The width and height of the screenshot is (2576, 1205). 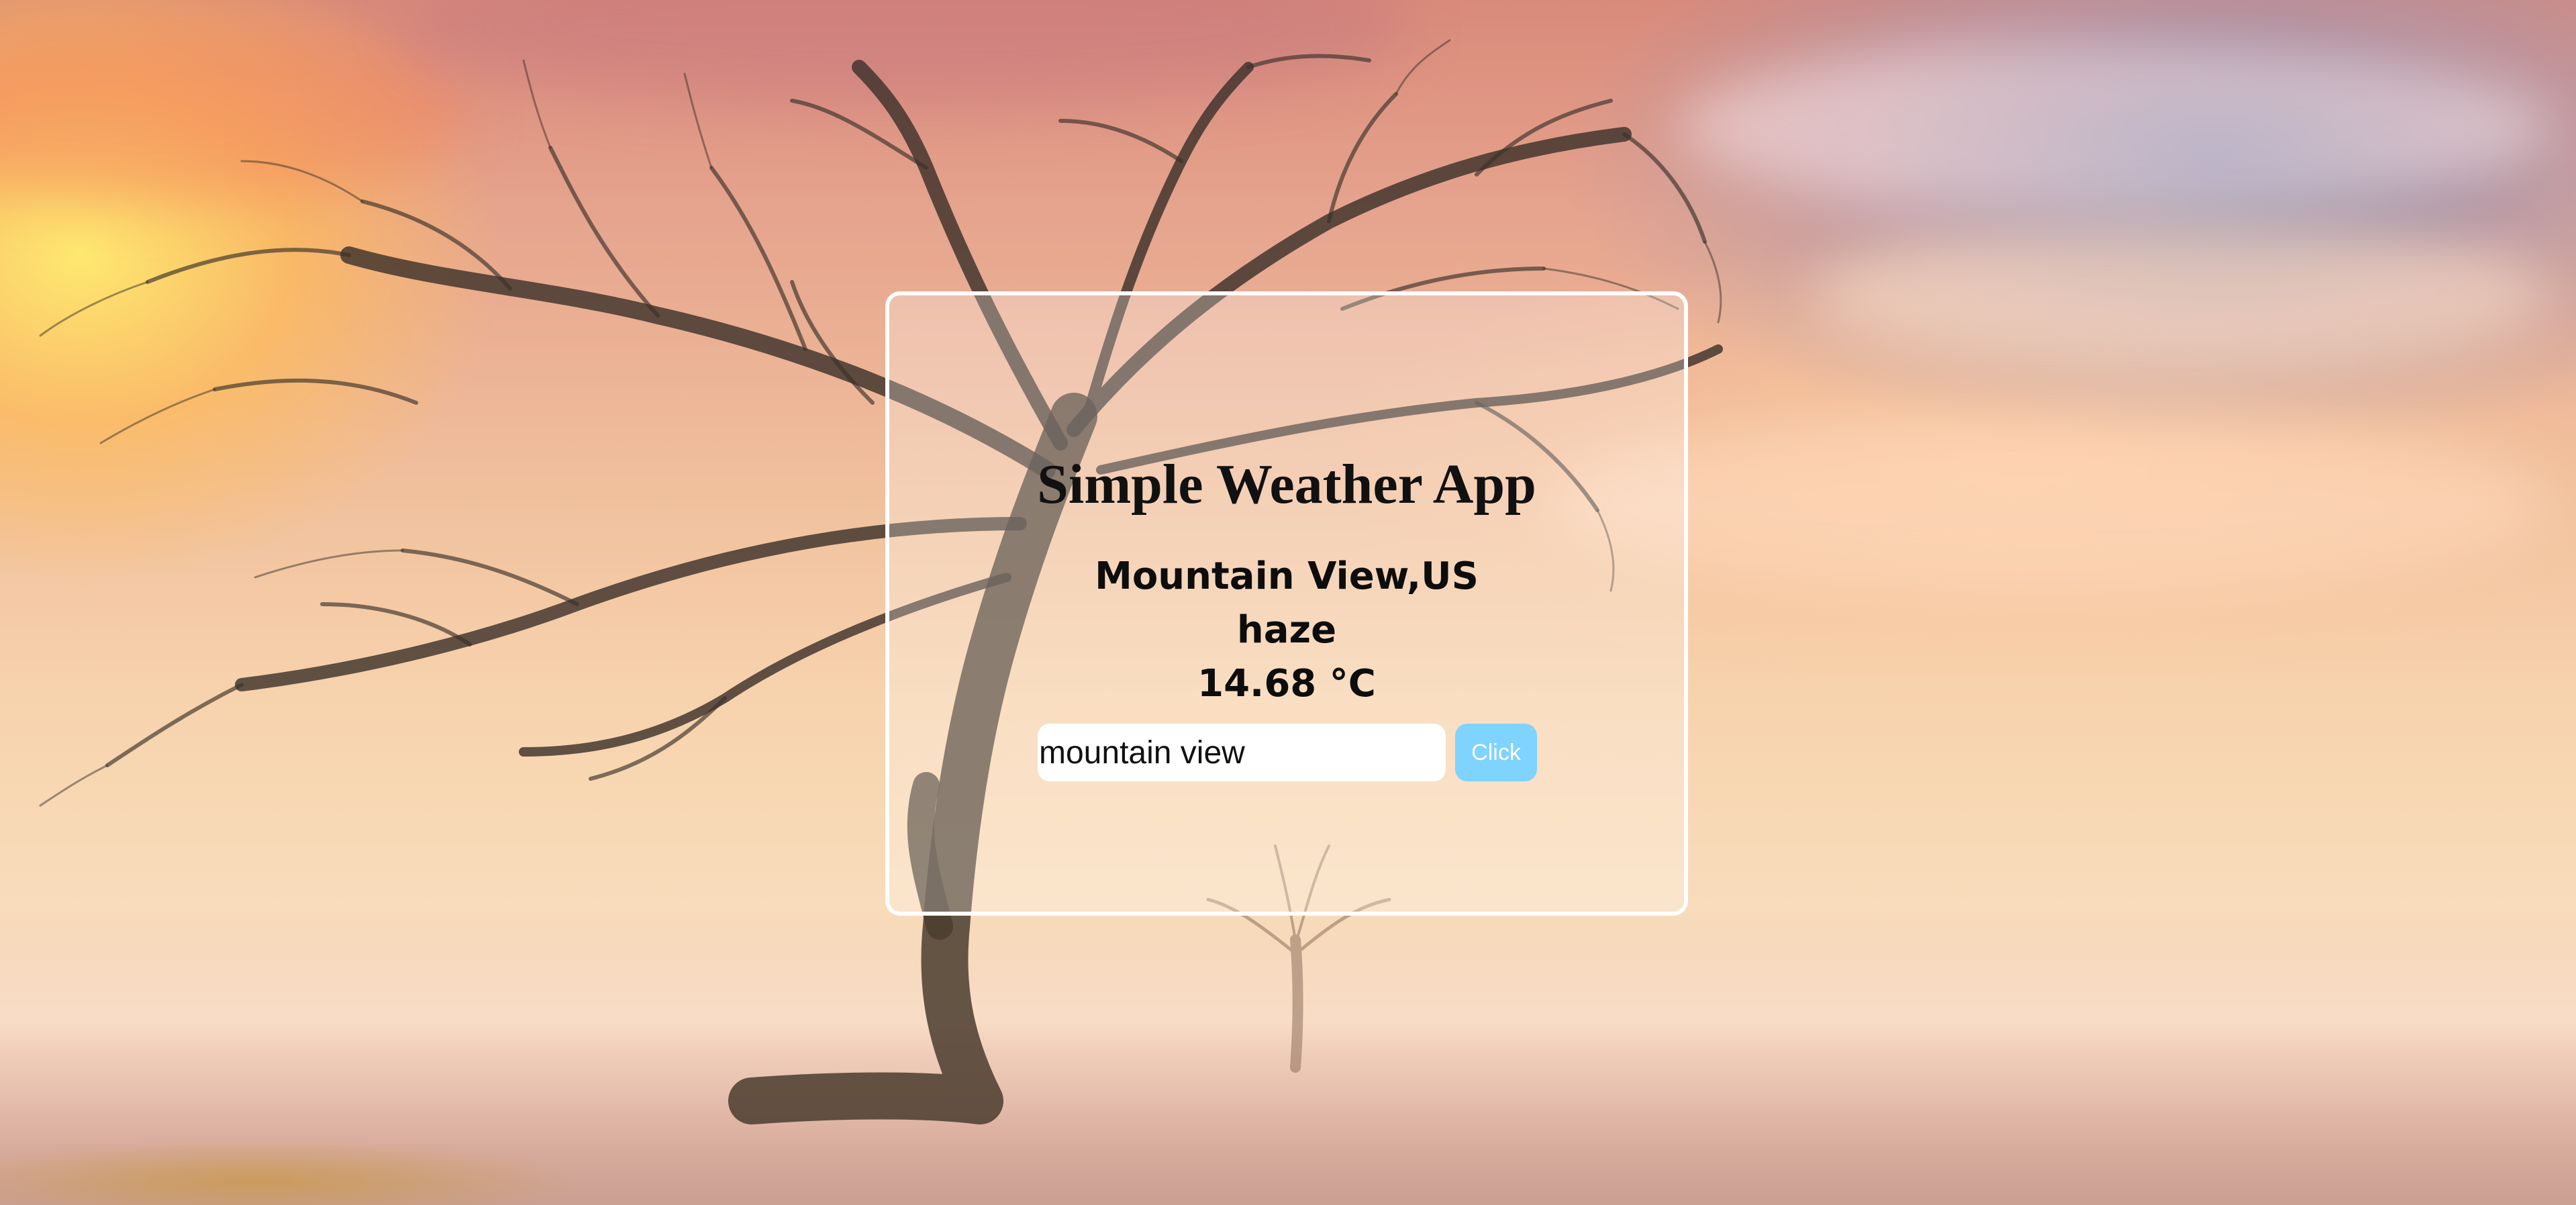 What do you see at coordinates (1286, 630) in the screenshot?
I see `weather-description: haze` at bounding box center [1286, 630].